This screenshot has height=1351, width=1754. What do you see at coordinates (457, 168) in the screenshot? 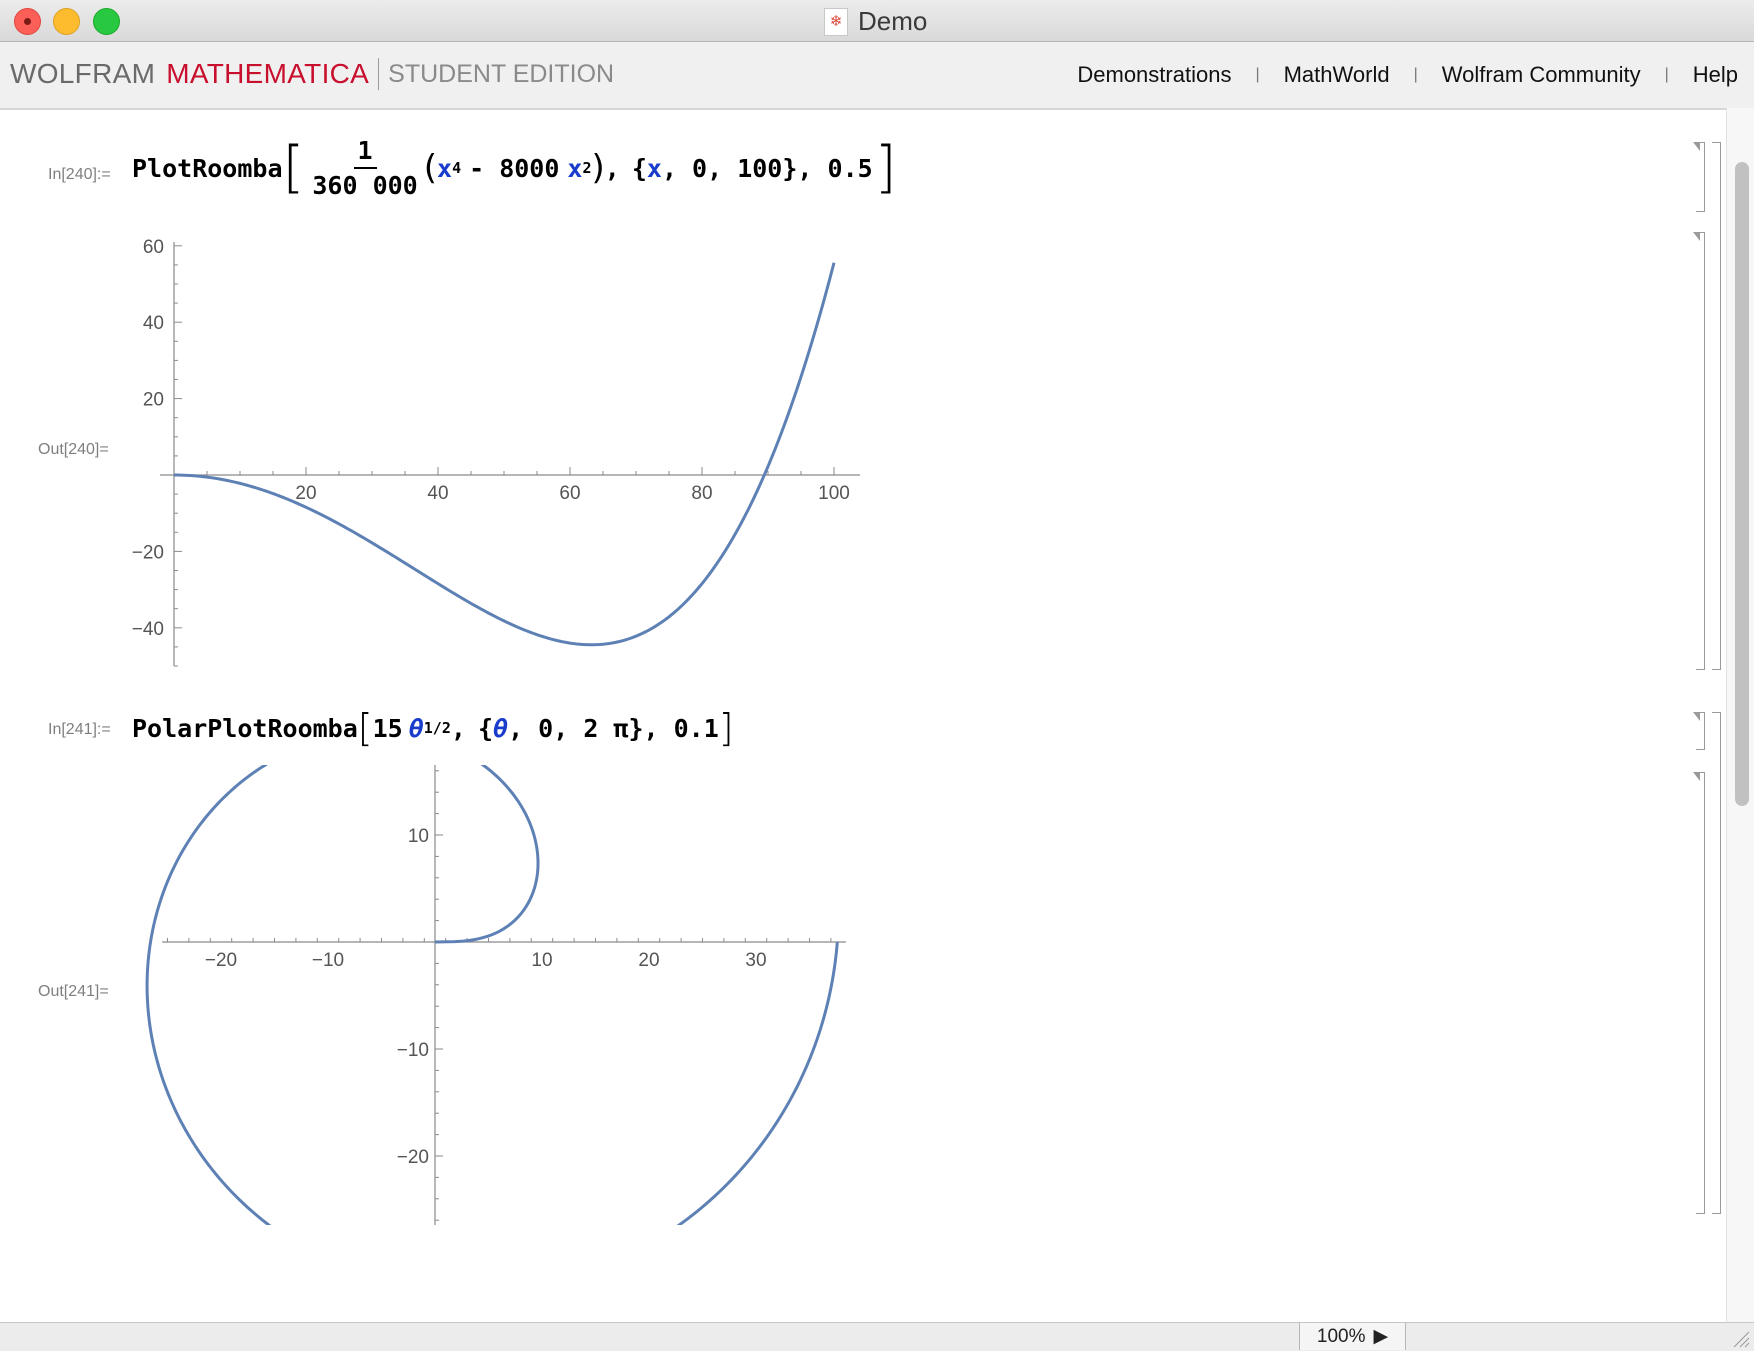
I see `exponent-4: 4` at bounding box center [457, 168].